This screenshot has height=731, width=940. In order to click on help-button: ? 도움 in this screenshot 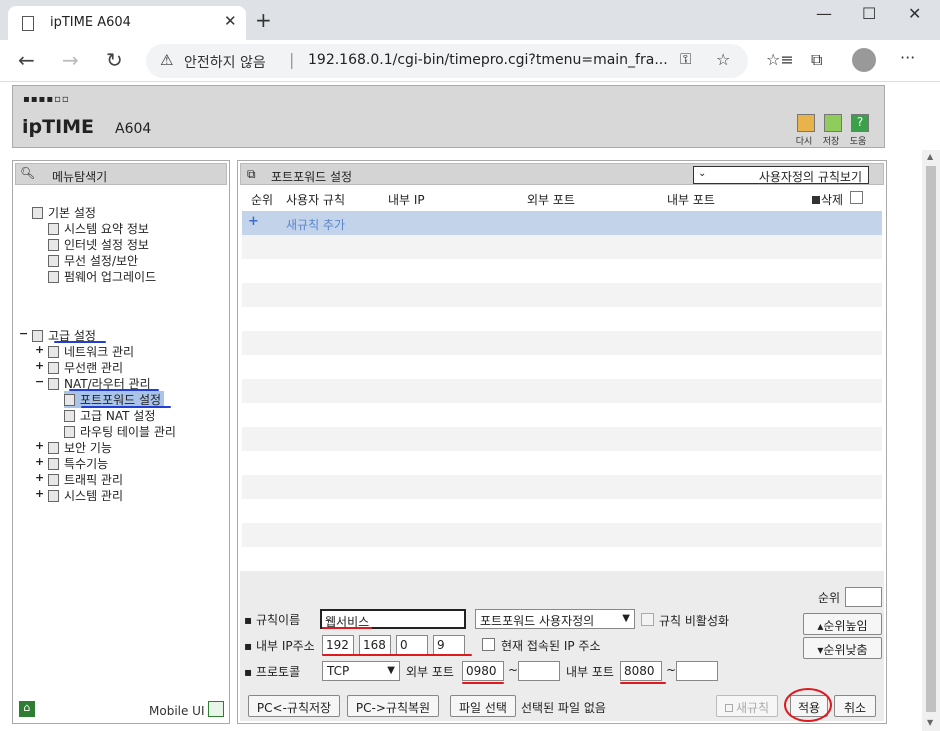, I will do `click(860, 130)`.